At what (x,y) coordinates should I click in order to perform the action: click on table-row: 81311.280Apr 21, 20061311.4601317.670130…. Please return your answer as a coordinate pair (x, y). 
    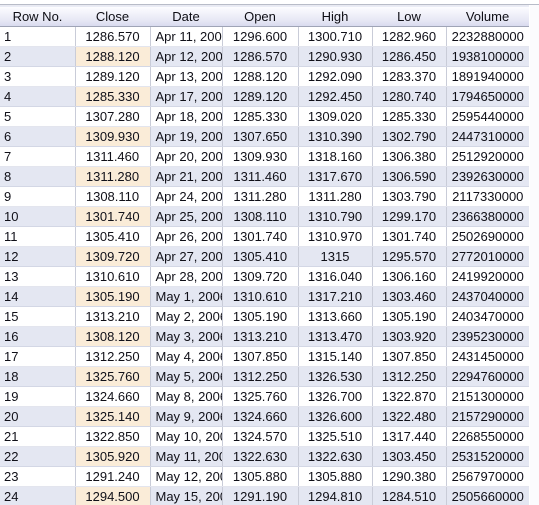
    Looking at the image, I should click on (264, 176).